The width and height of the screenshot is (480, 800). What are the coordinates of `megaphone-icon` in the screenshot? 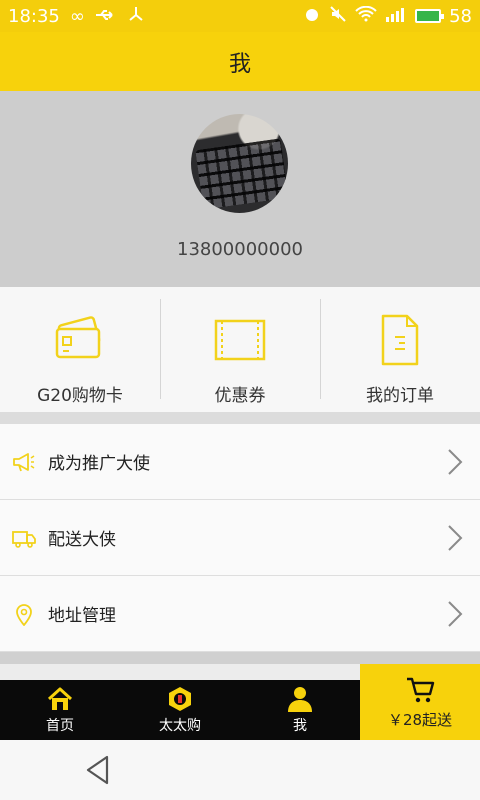 It's located at (24, 461).